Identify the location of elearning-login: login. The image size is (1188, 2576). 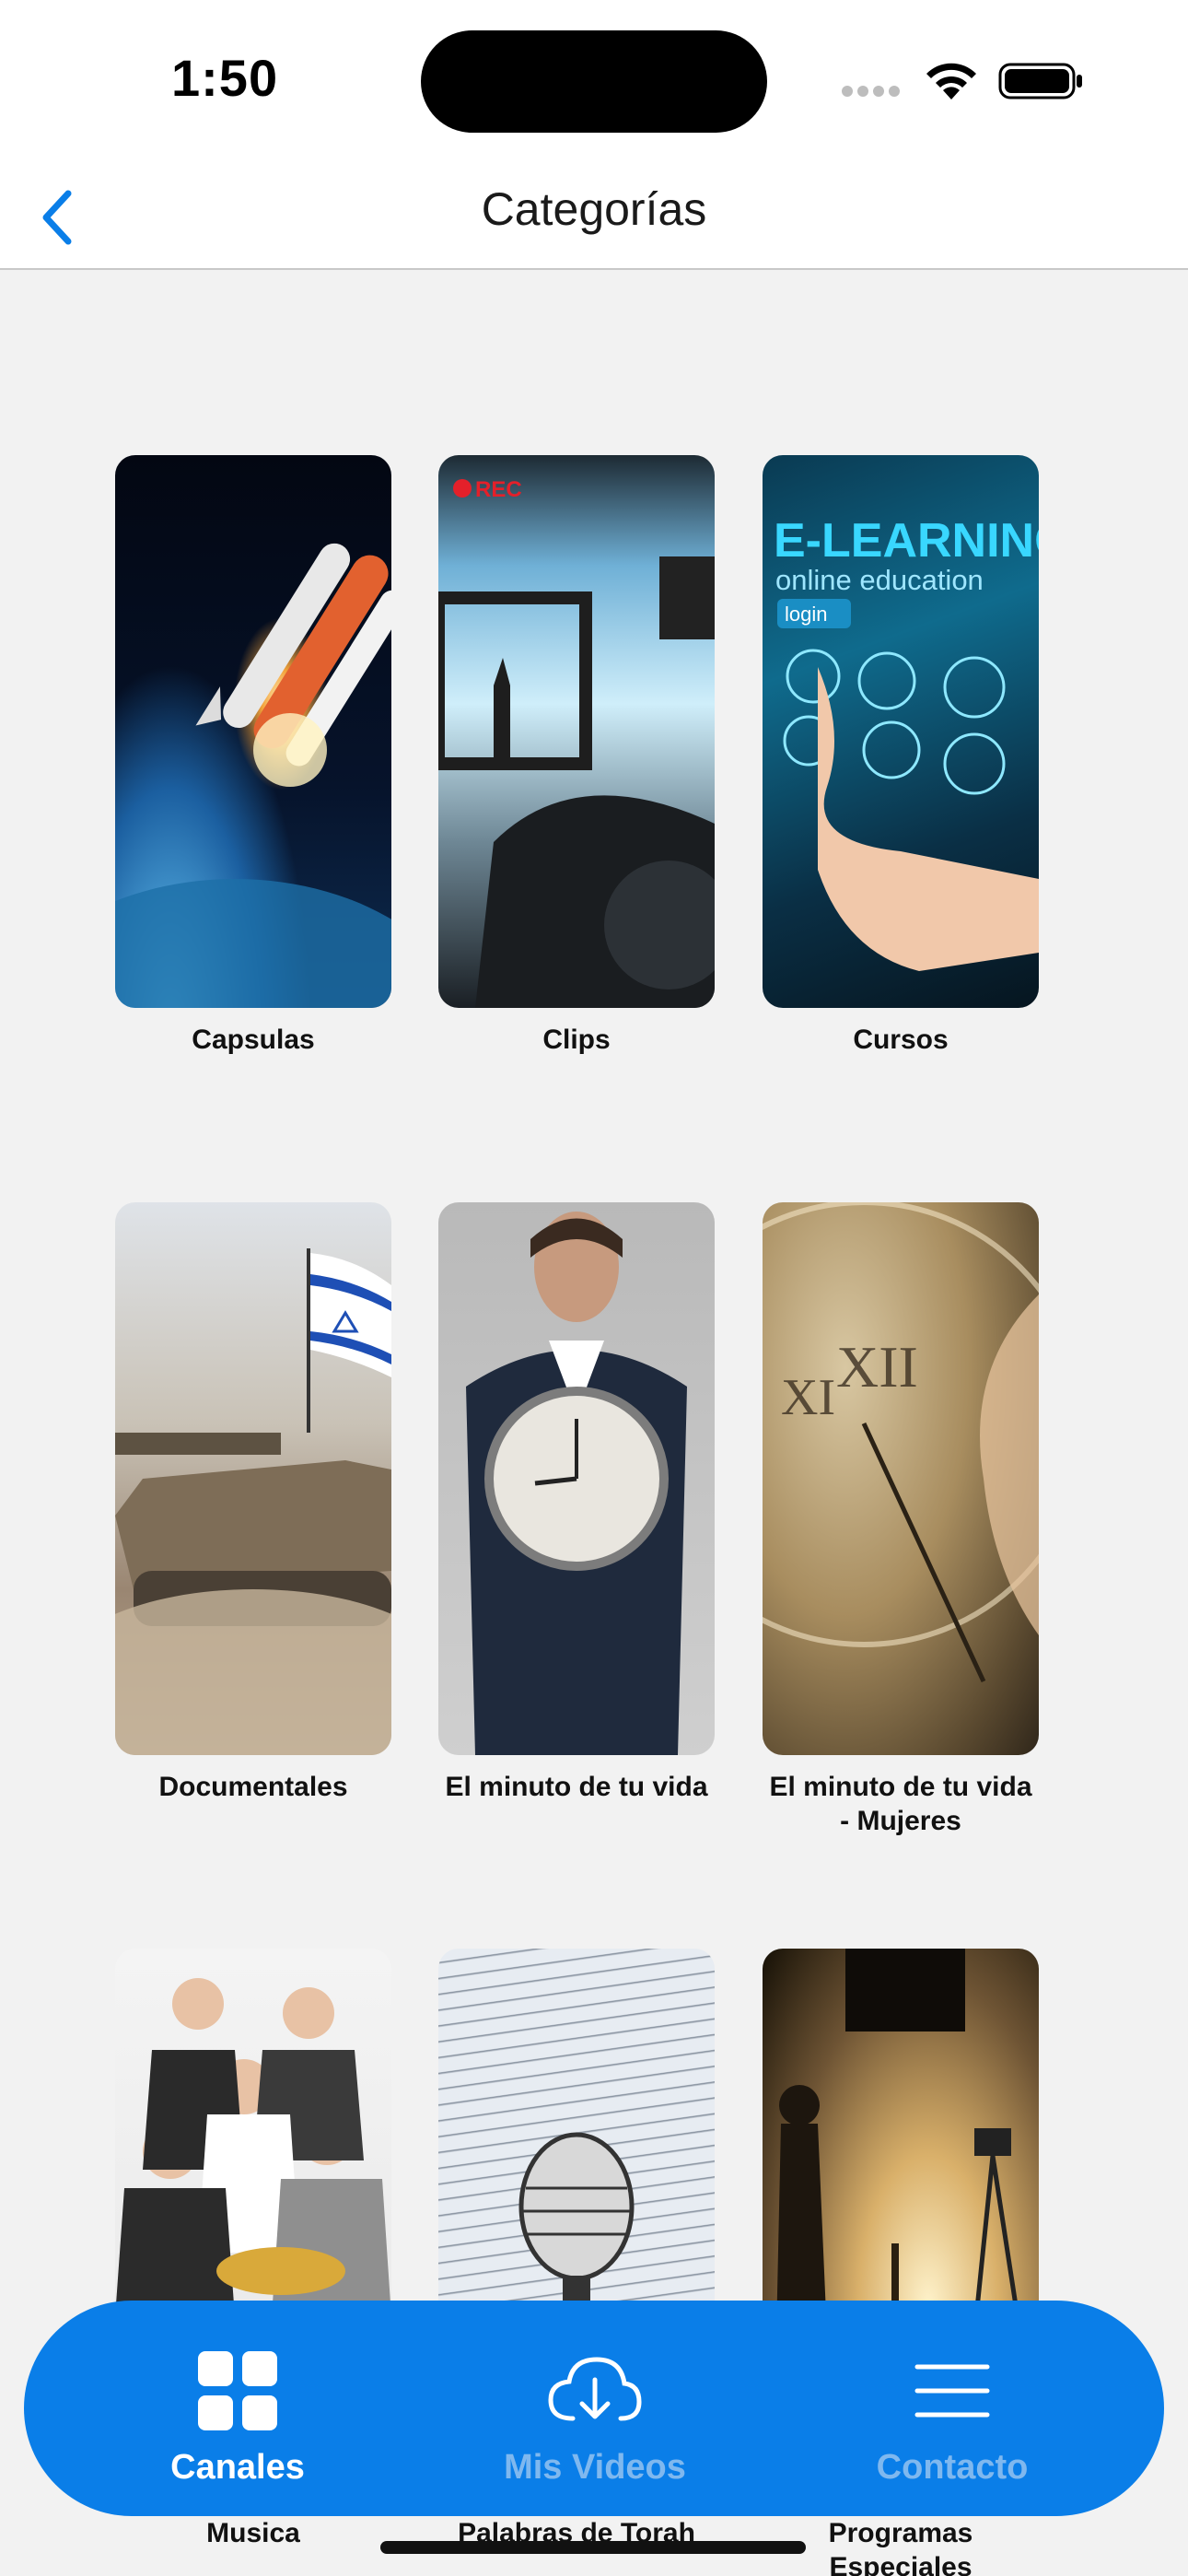
(806, 614).